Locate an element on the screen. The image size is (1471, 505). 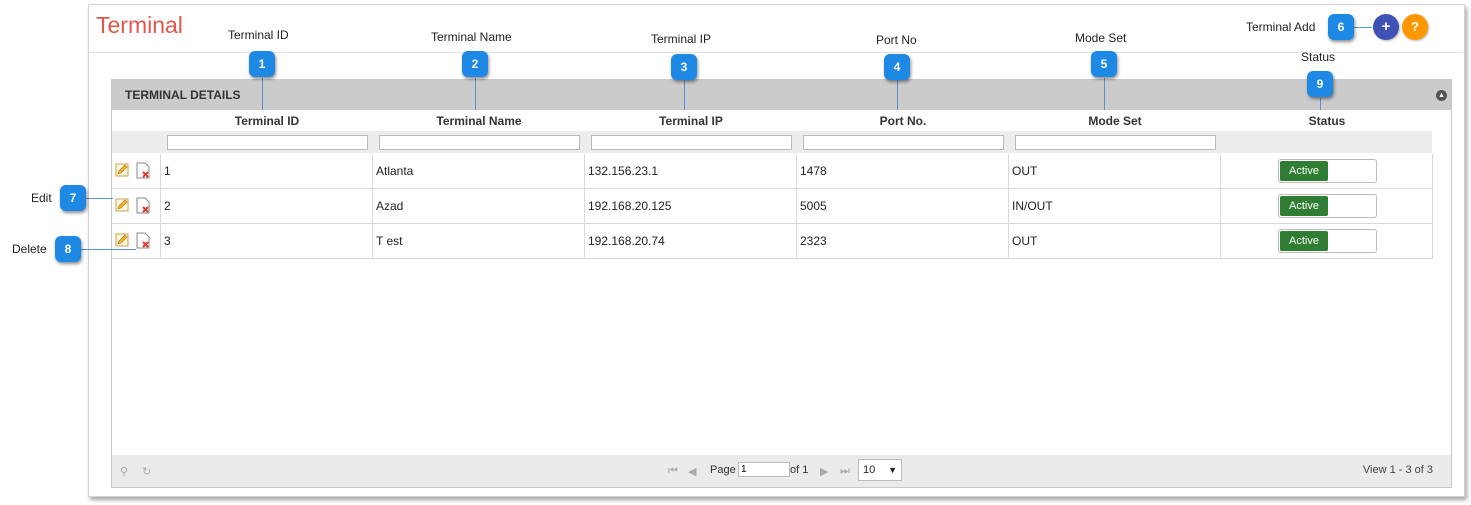
page-size-select: 10 ▼ is located at coordinates (880, 470).